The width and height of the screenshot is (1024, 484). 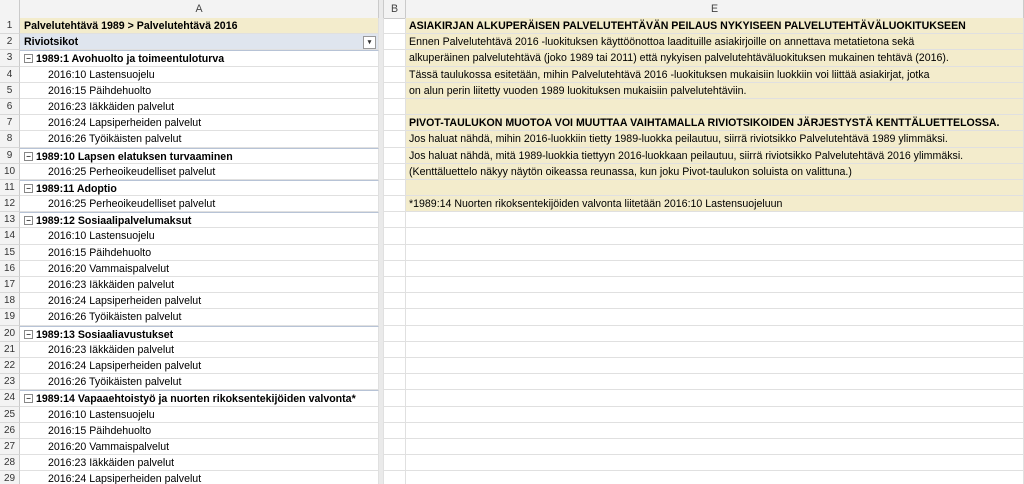 I want to click on row-number: 9, so click(x=10, y=155).